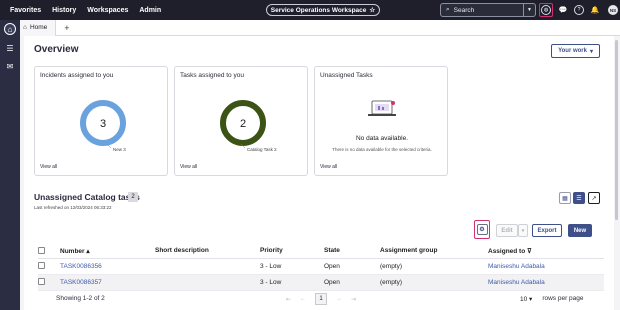 The width and height of the screenshot is (620, 310). I want to click on list-view-button: ☰, so click(579, 198).